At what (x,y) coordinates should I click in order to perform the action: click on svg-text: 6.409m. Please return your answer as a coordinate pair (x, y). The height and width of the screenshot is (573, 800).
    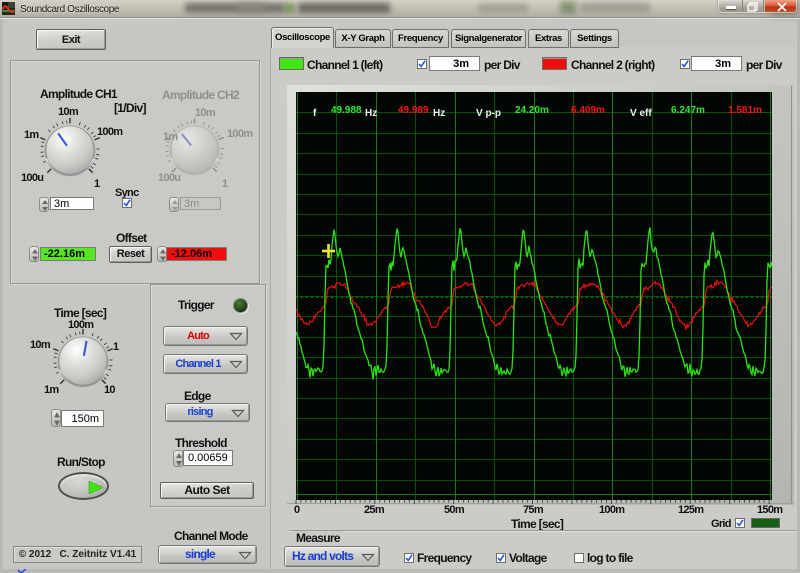
    Looking at the image, I should click on (588, 110).